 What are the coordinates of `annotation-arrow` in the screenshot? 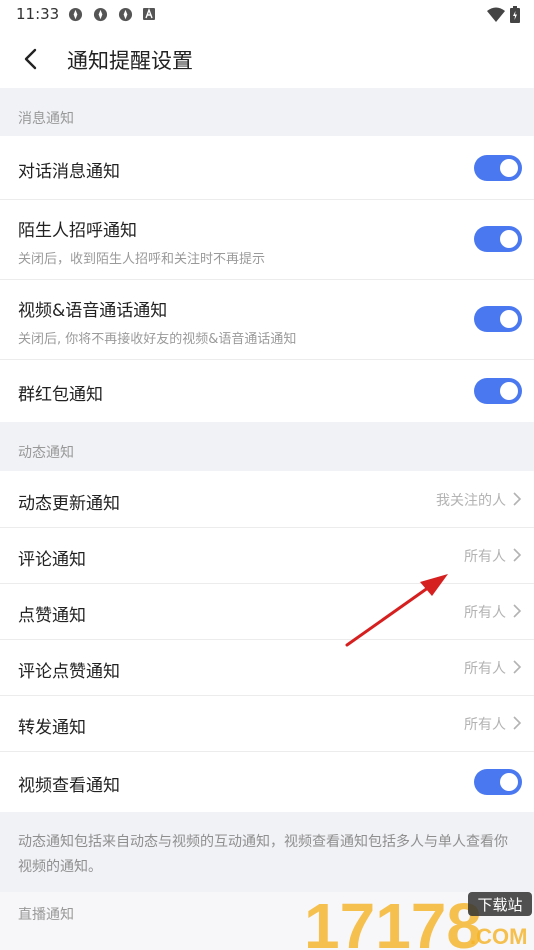 It's located at (396, 610).